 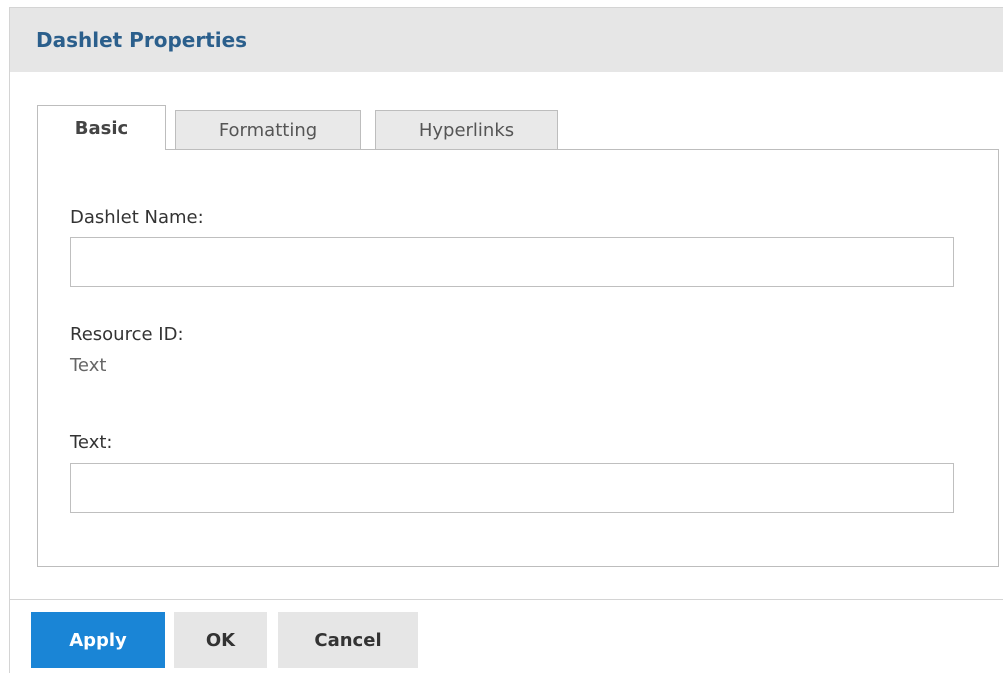 What do you see at coordinates (512, 488) in the screenshot?
I see `text-input` at bounding box center [512, 488].